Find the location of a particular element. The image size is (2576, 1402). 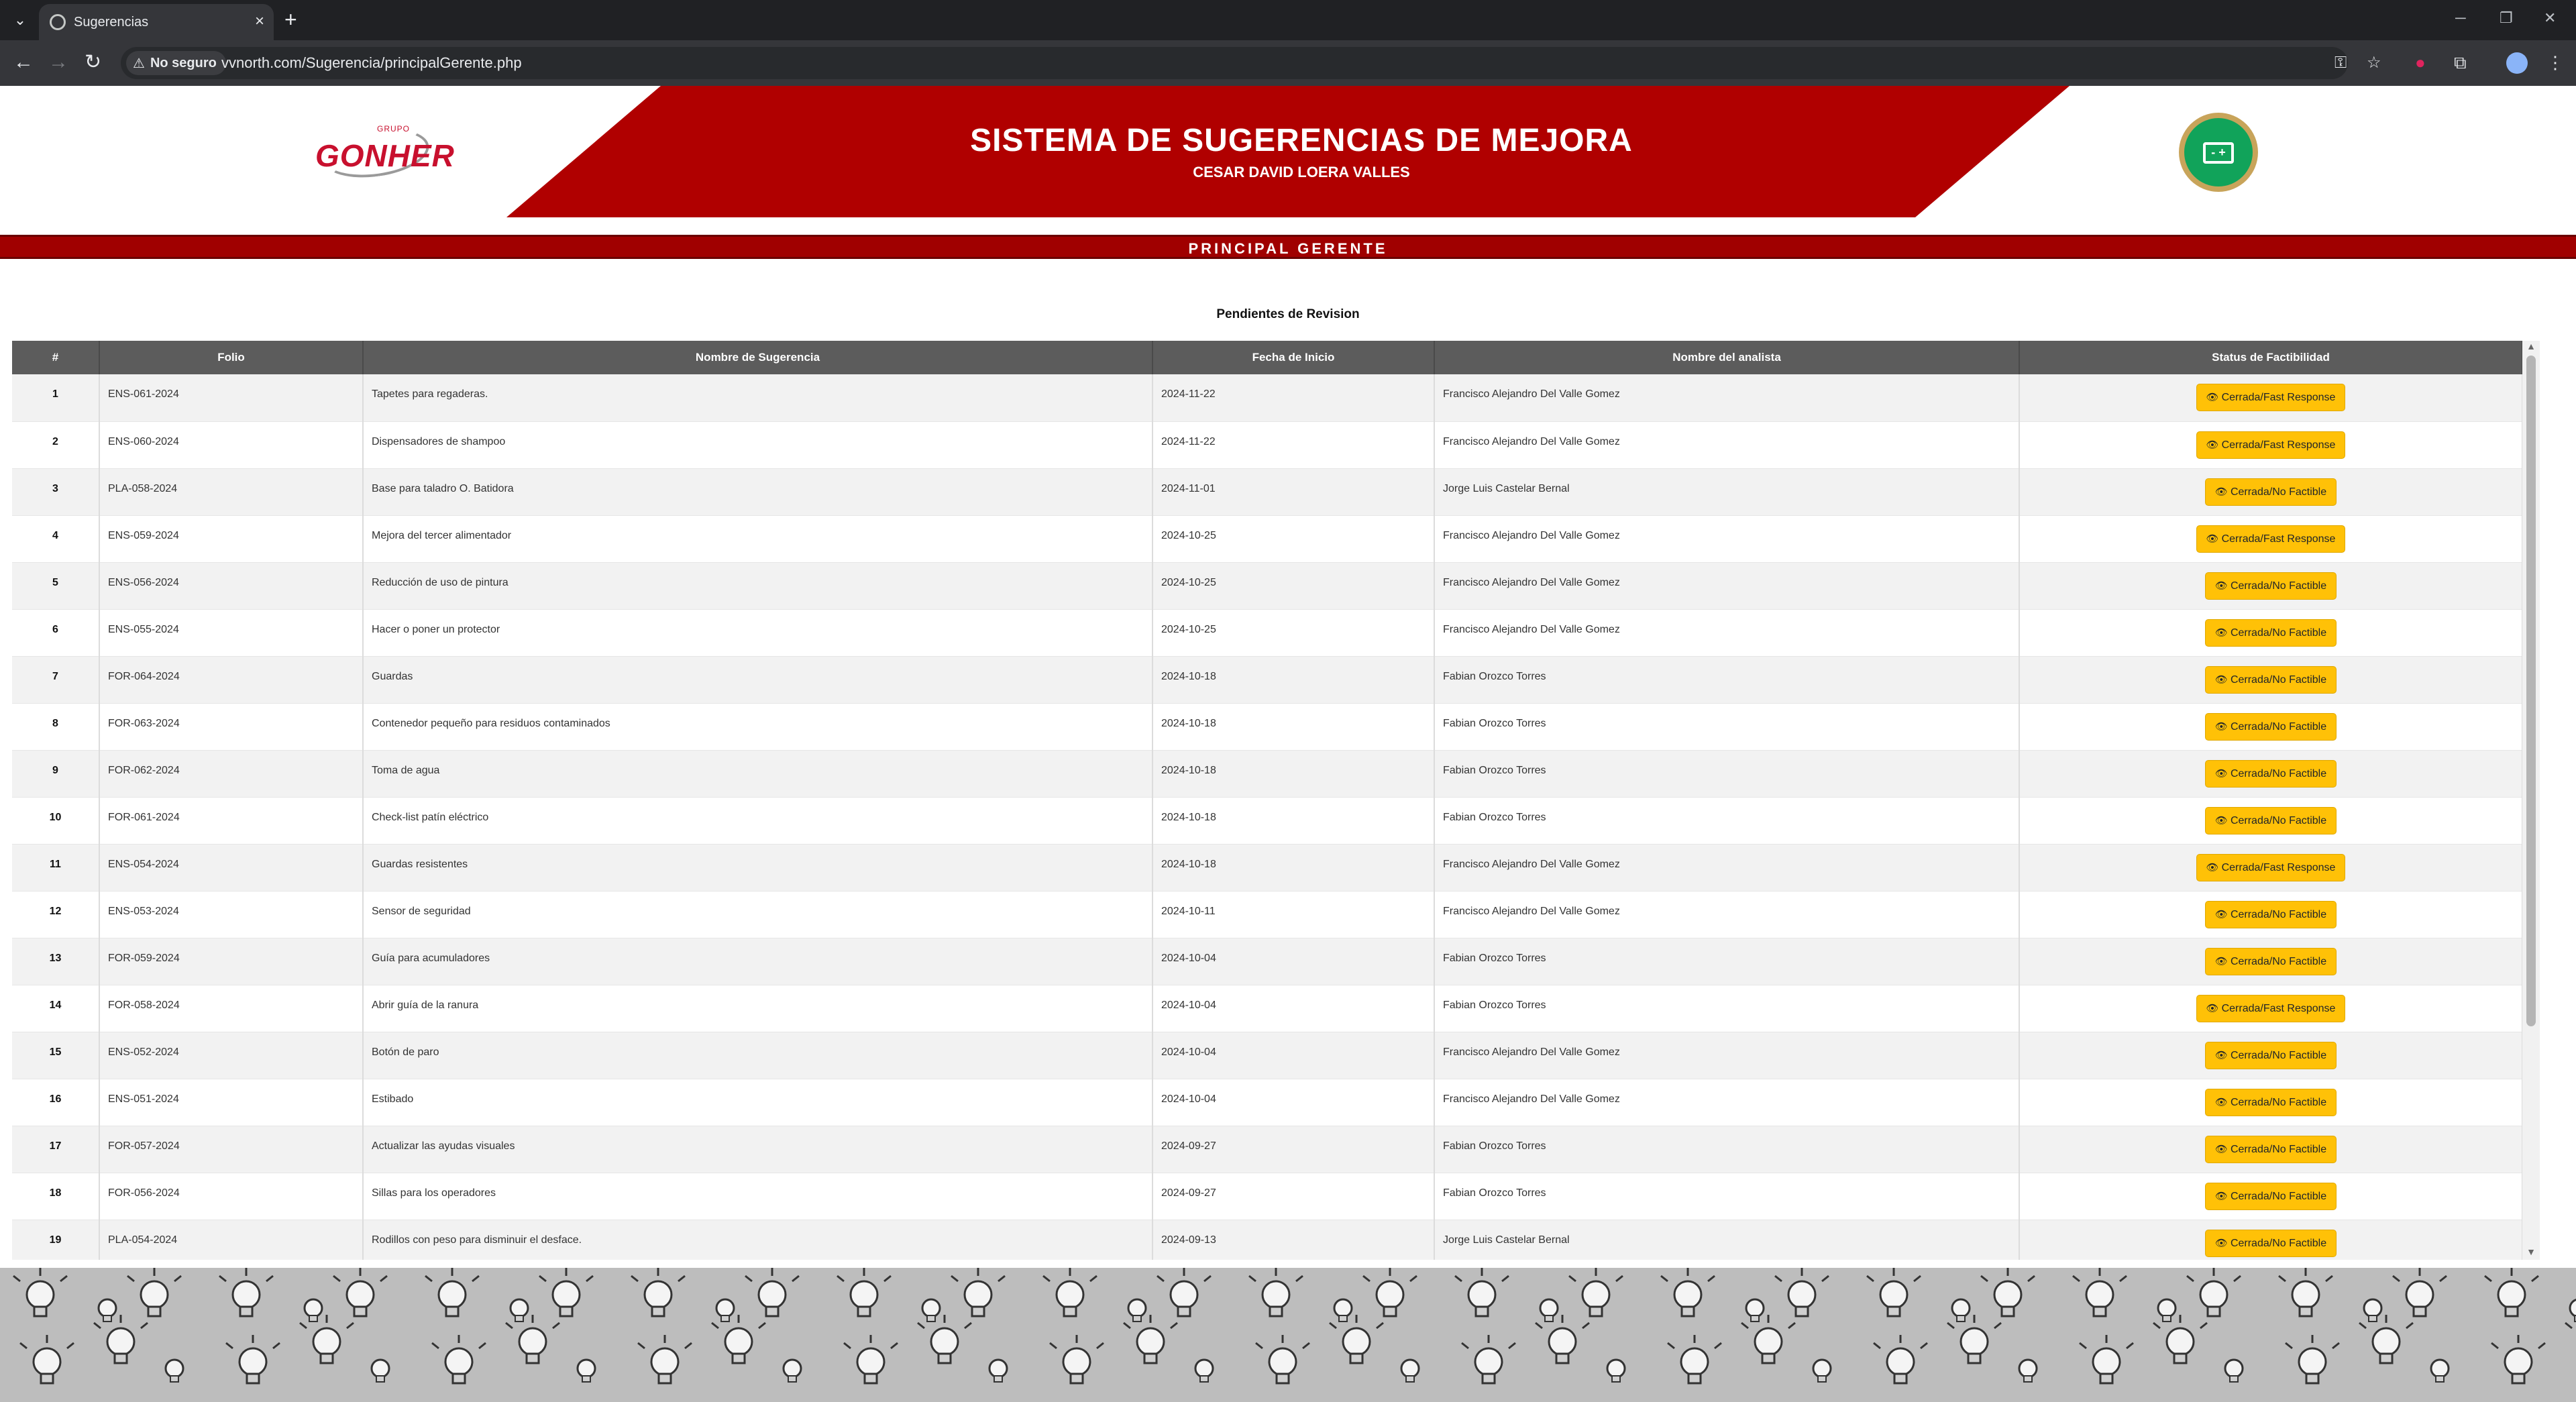

row-start-date: 2024-10-04 is located at coordinates (1293, 1008).